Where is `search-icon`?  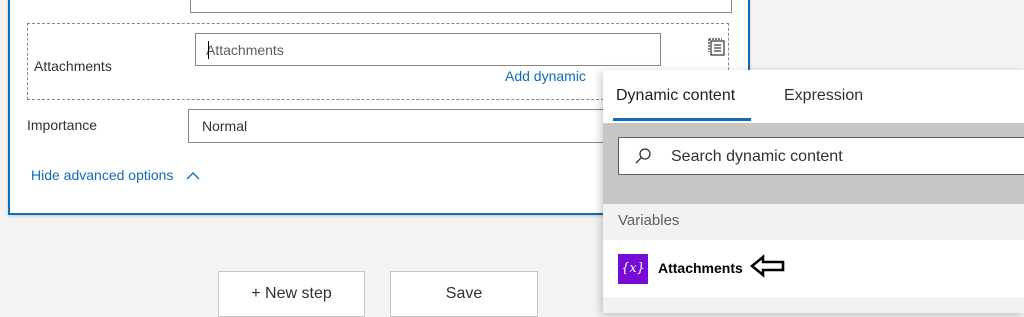
search-icon is located at coordinates (643, 156).